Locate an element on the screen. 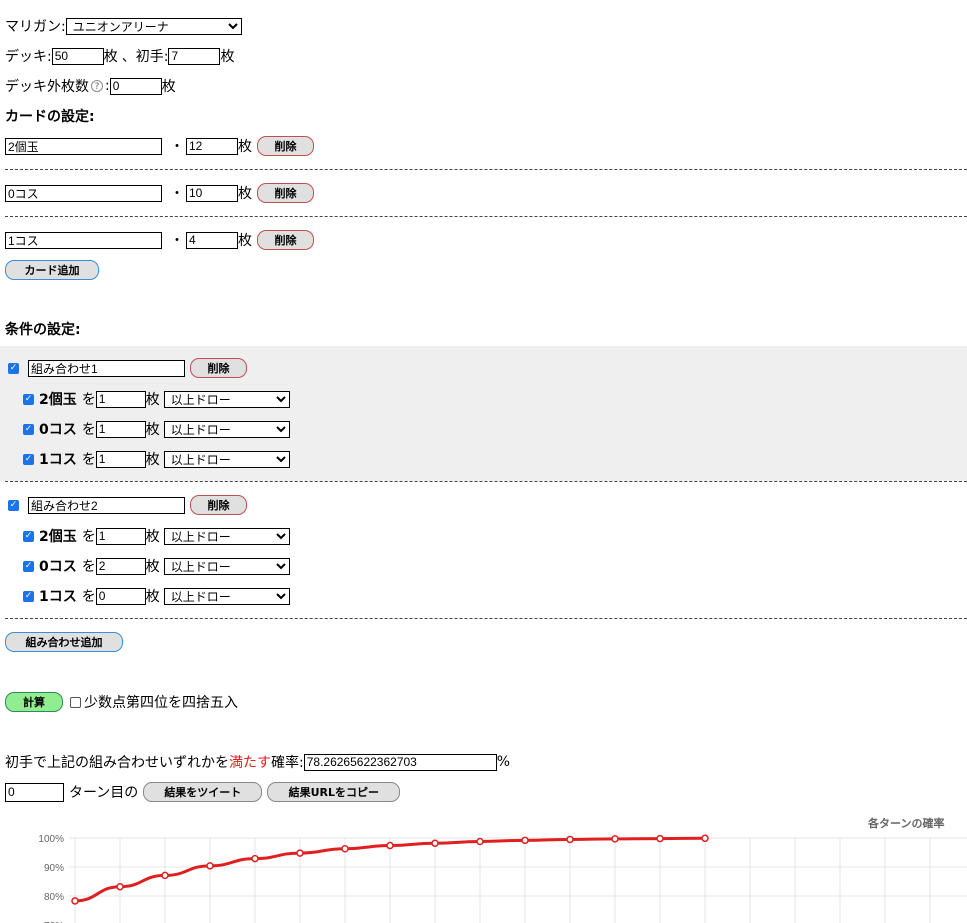 This screenshot has width=967, height=923. round-label: 少数点第四位を四捨五入 is located at coordinates (161, 703).